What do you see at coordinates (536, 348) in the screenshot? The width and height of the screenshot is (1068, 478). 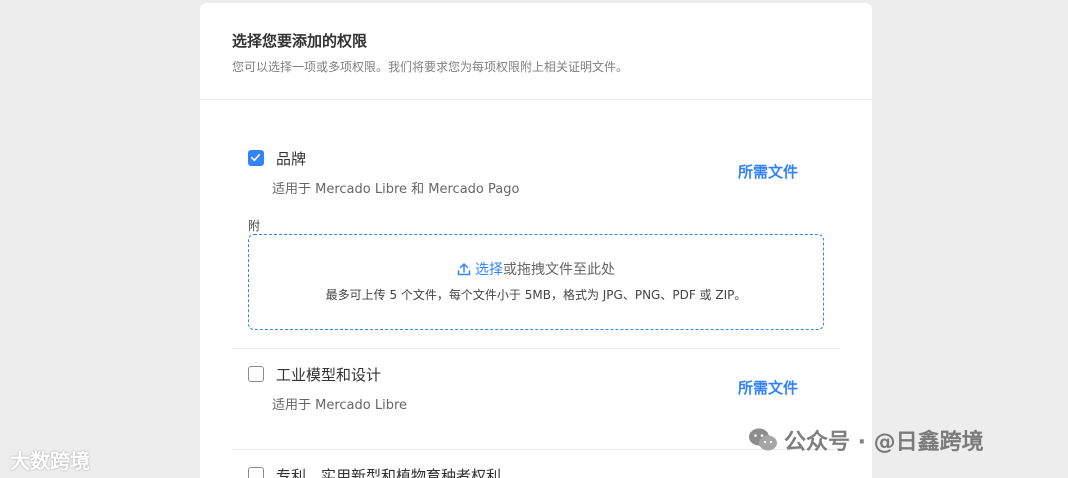 I see `divider` at bounding box center [536, 348].